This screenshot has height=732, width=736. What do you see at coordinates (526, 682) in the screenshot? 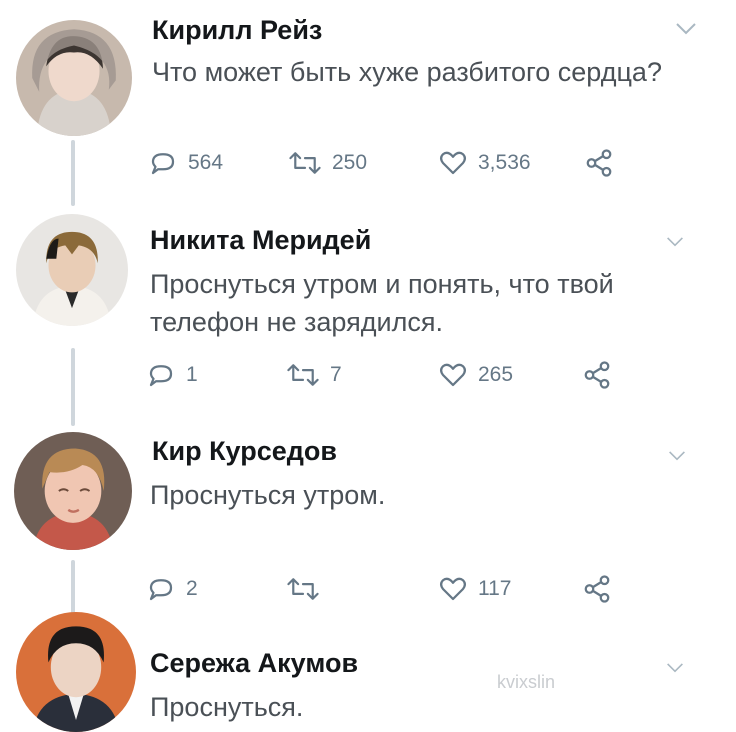
I see `watermark: kvixslin` at bounding box center [526, 682].